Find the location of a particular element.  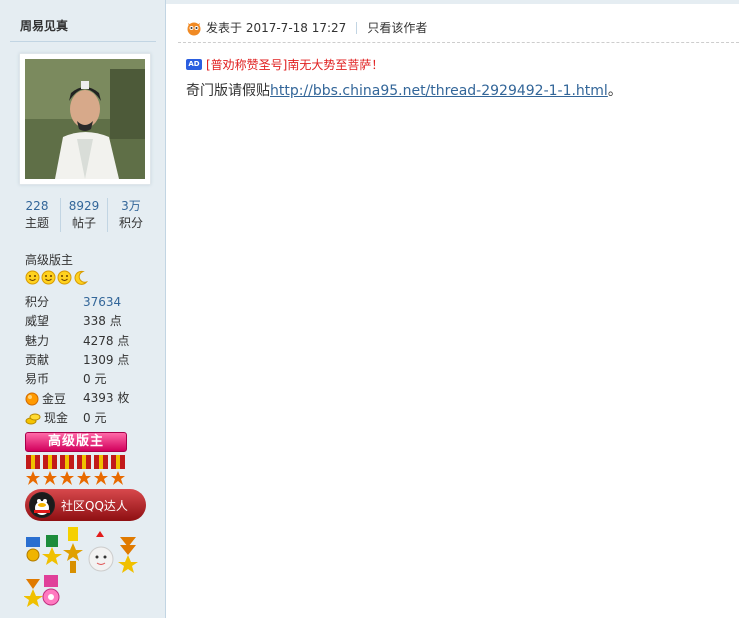

info-row-contribution: 贡献 1309 点 is located at coordinates (90, 360).